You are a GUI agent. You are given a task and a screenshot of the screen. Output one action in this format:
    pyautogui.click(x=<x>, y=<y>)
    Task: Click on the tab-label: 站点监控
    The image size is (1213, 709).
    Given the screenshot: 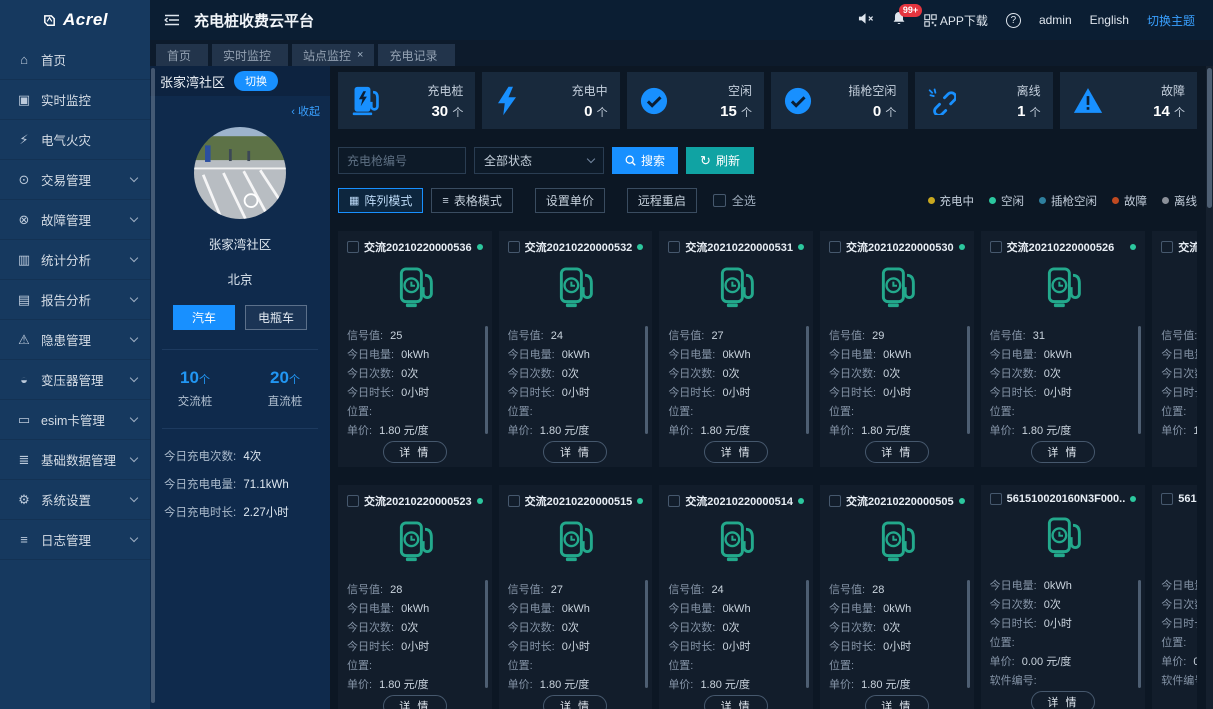 What is the action you would take?
    pyautogui.click(x=327, y=55)
    